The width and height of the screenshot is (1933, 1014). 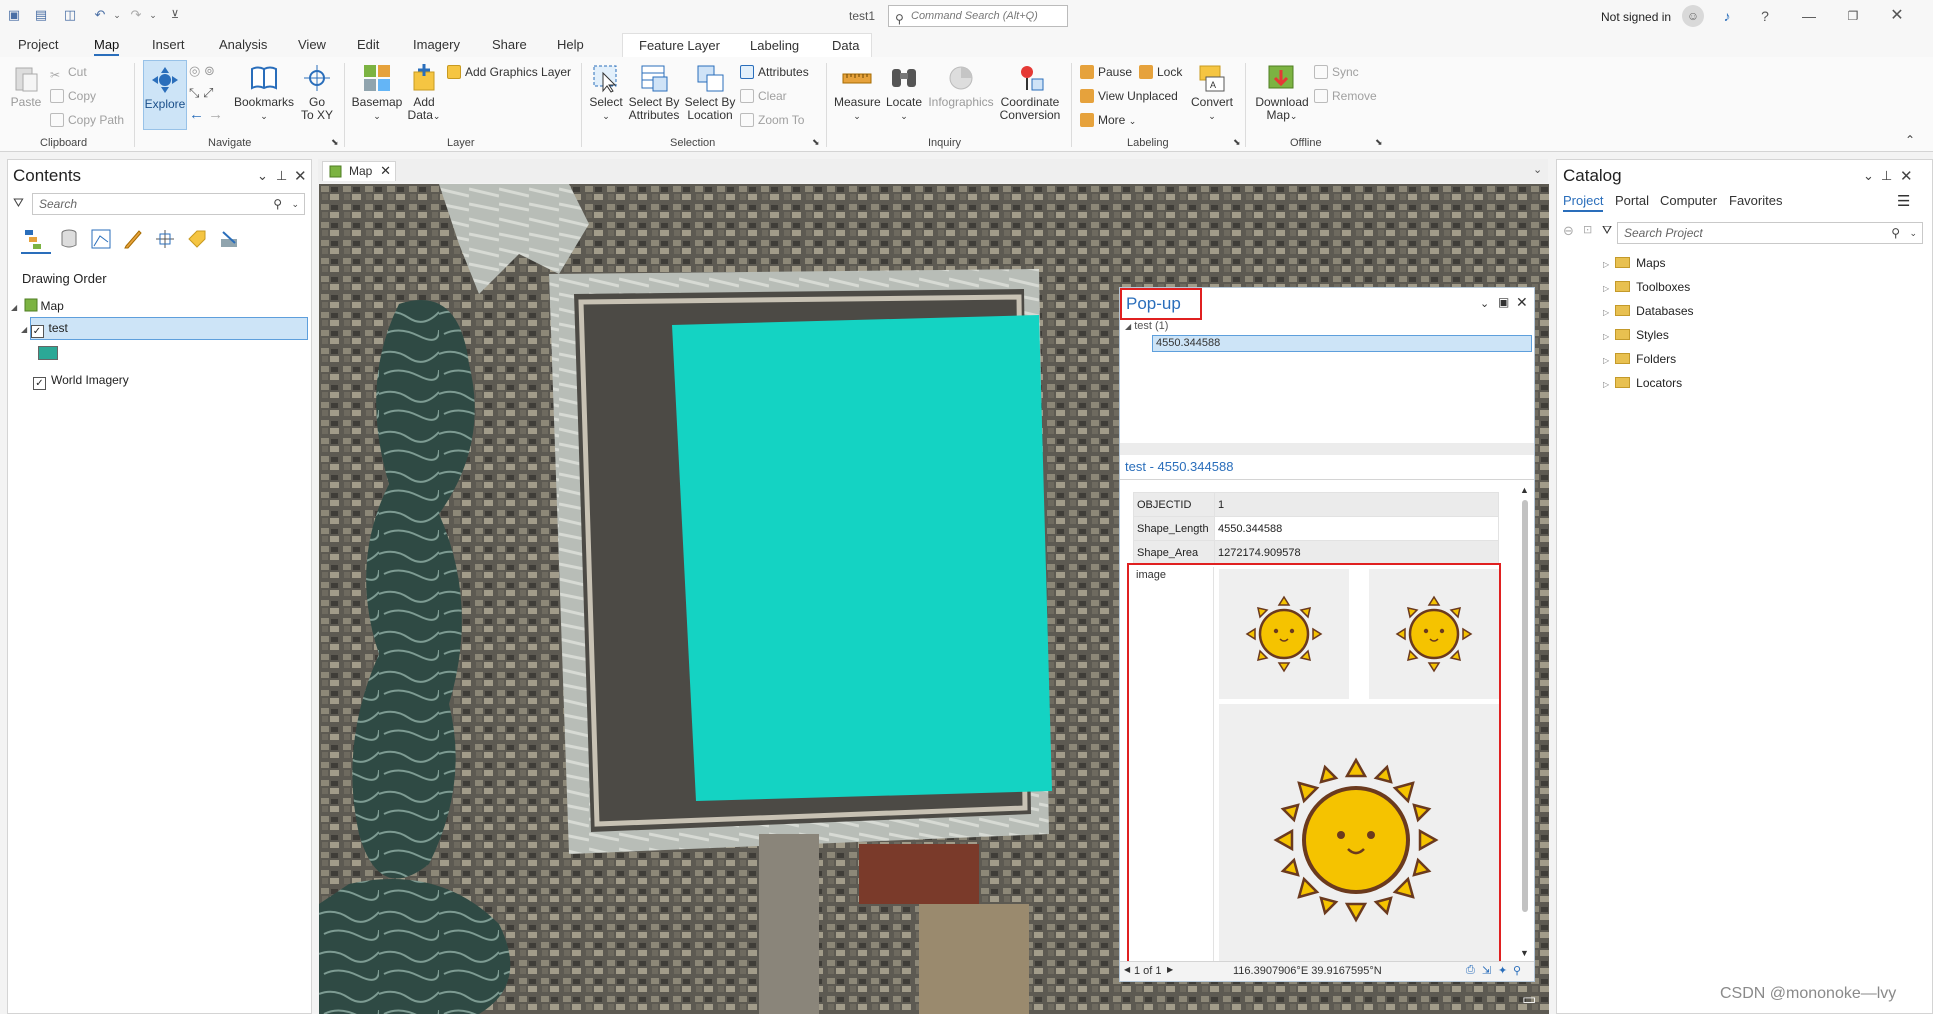 What do you see at coordinates (35, 239) in the screenshot?
I see `drawing-order-icon` at bounding box center [35, 239].